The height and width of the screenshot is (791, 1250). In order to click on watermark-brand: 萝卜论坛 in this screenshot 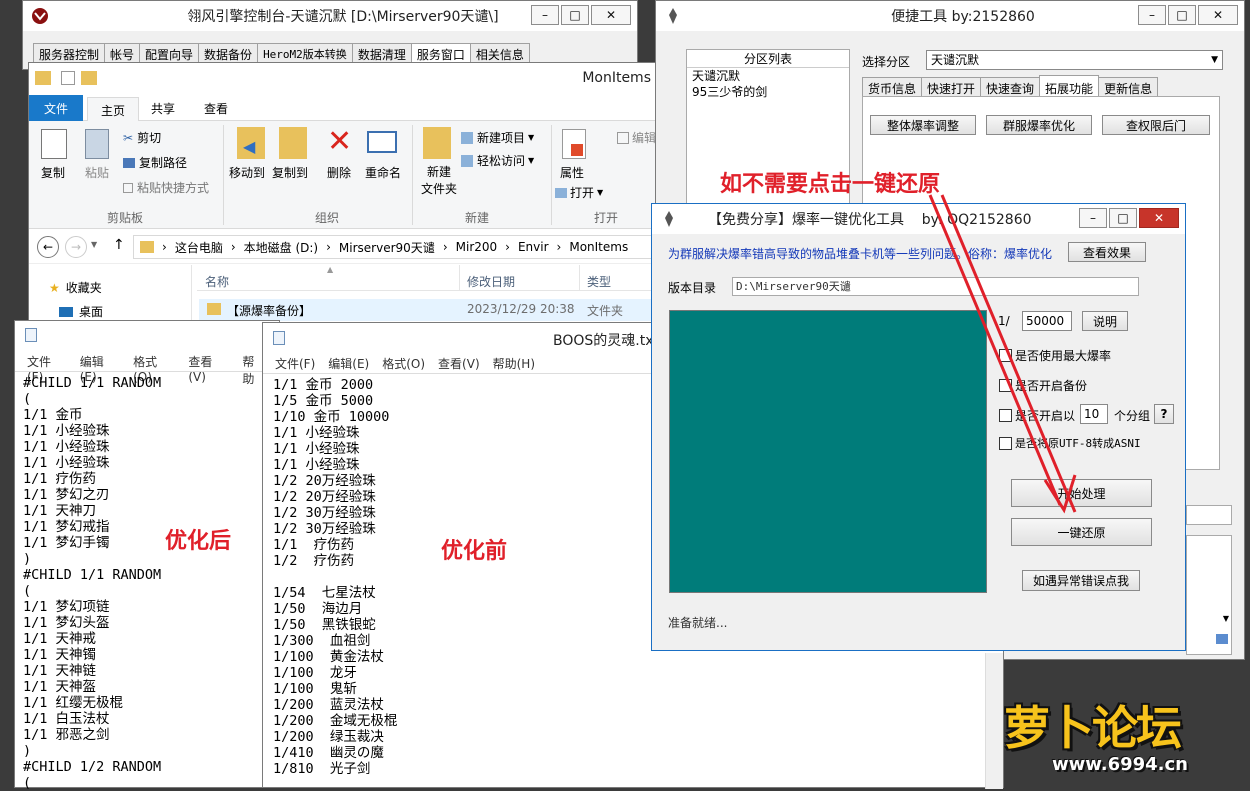, I will do `click(1093, 728)`.